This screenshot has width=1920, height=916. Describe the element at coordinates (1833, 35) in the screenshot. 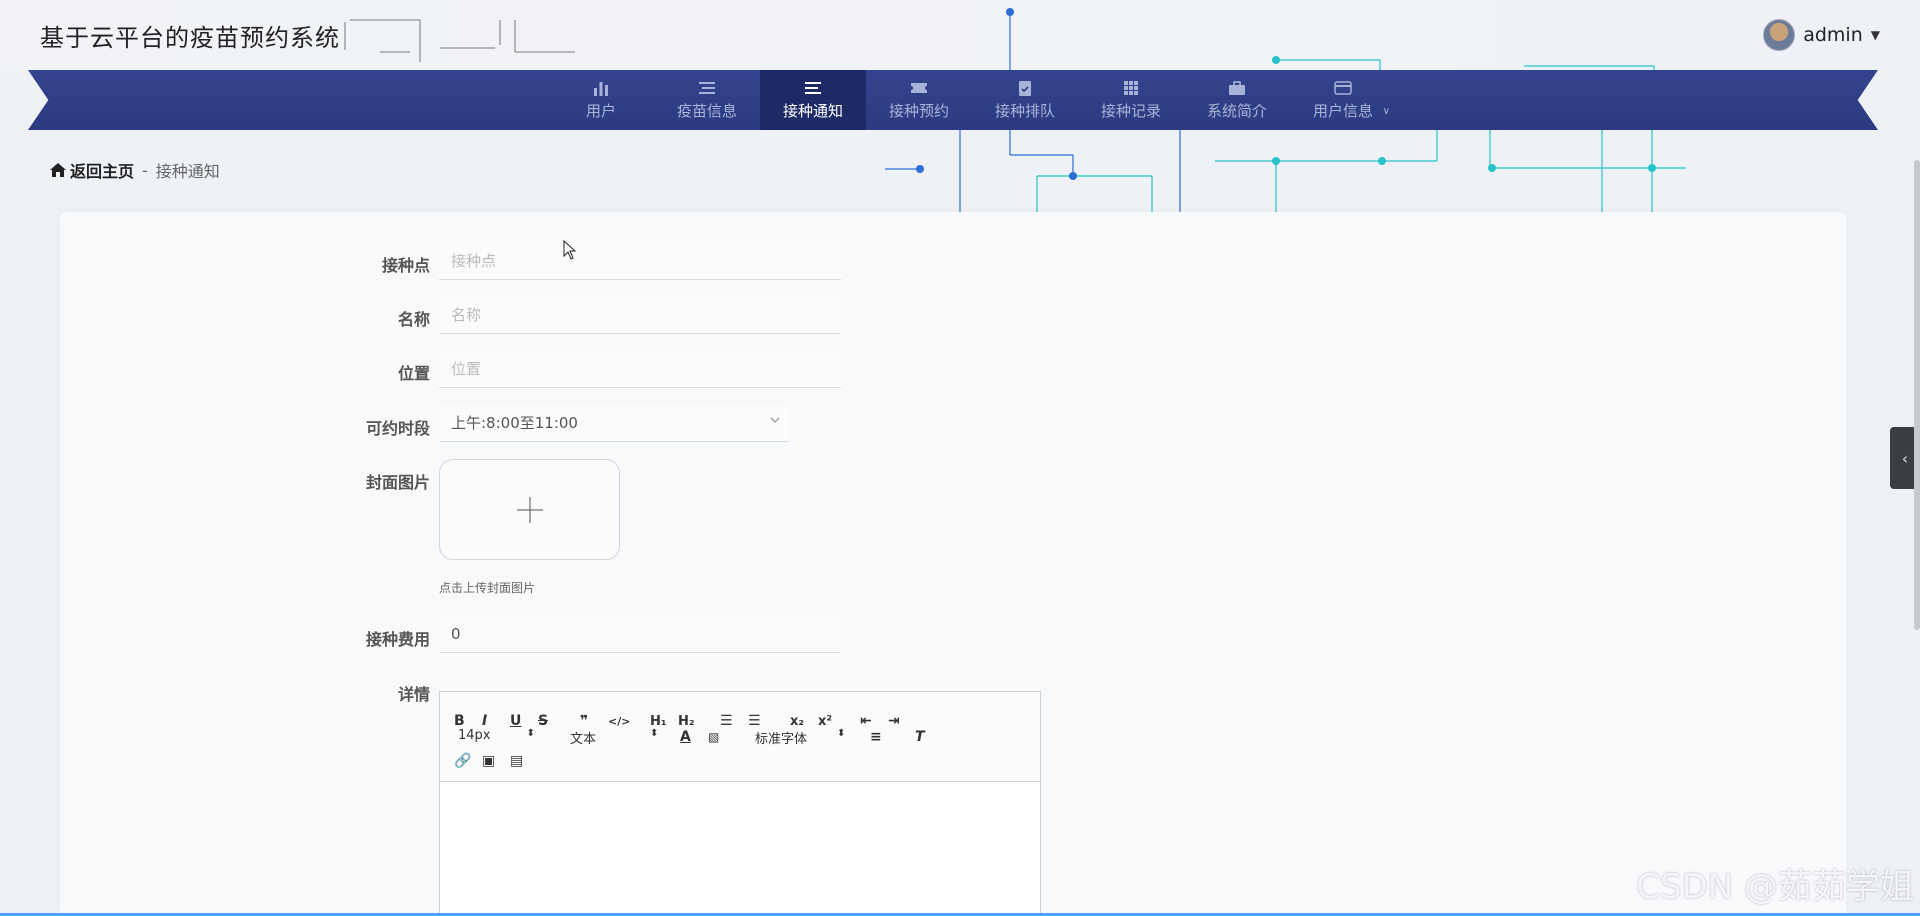

I see `user-name: admin` at that location.